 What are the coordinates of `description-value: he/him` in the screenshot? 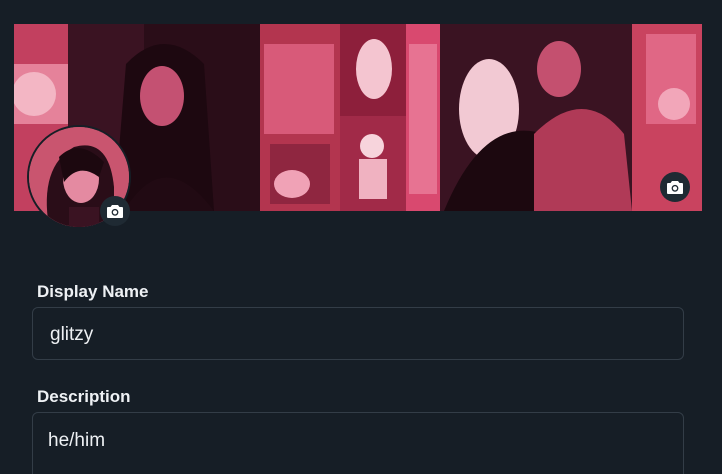 It's located at (77, 440).